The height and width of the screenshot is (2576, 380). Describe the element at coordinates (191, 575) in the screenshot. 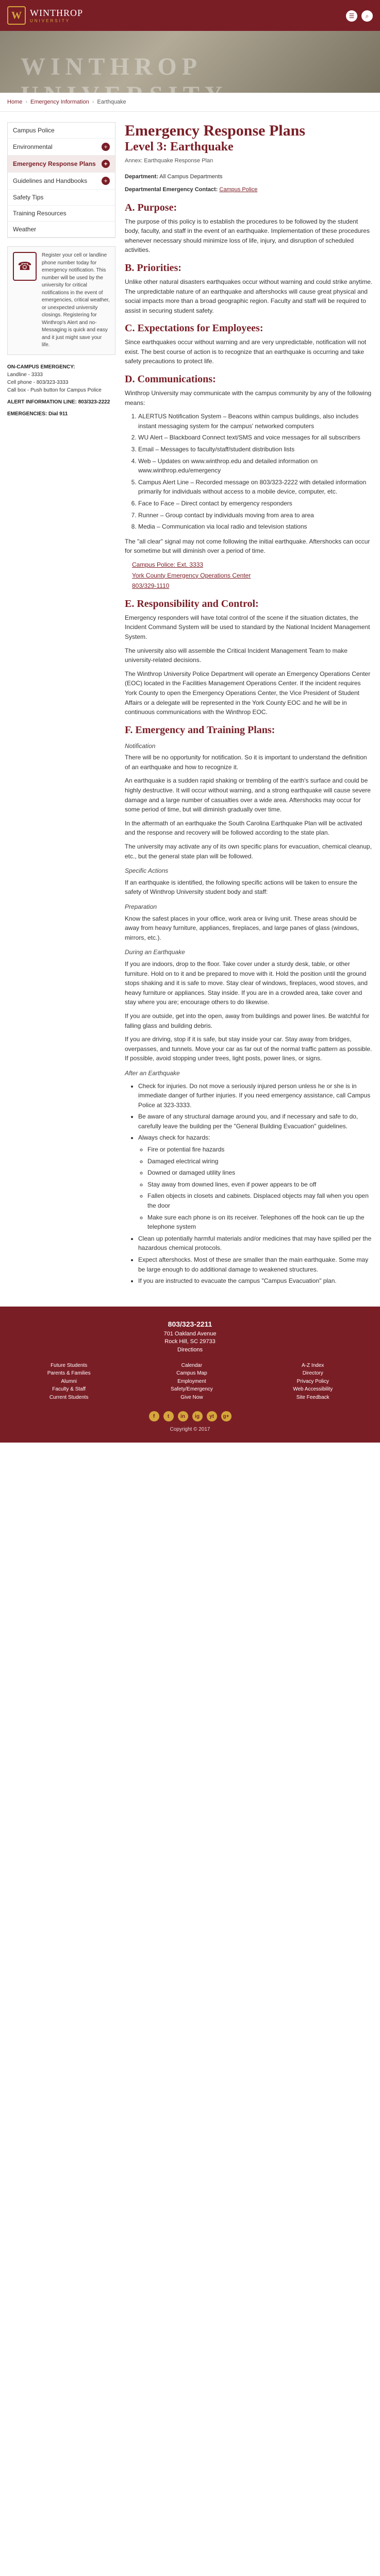

I see `phone-link: York County Emergency Operations Center` at that location.